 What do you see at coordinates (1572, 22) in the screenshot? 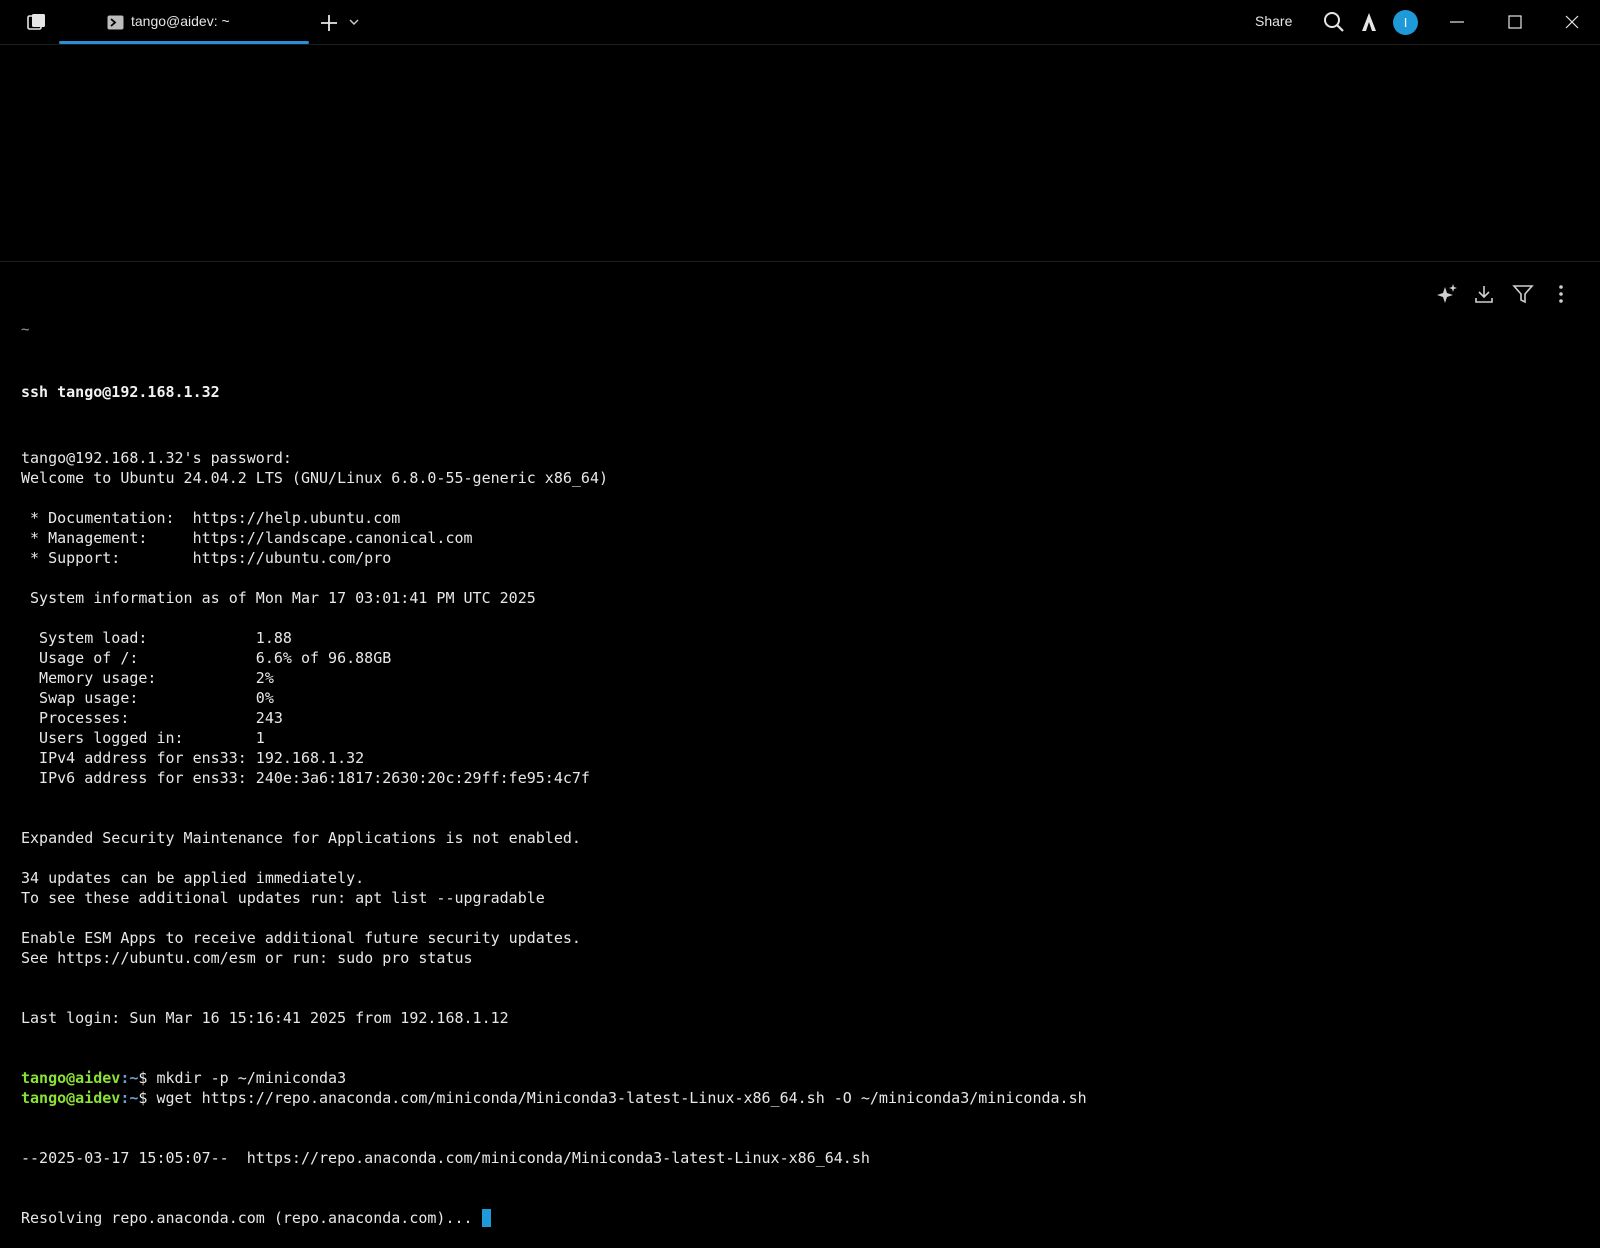
I see `close-icon` at bounding box center [1572, 22].